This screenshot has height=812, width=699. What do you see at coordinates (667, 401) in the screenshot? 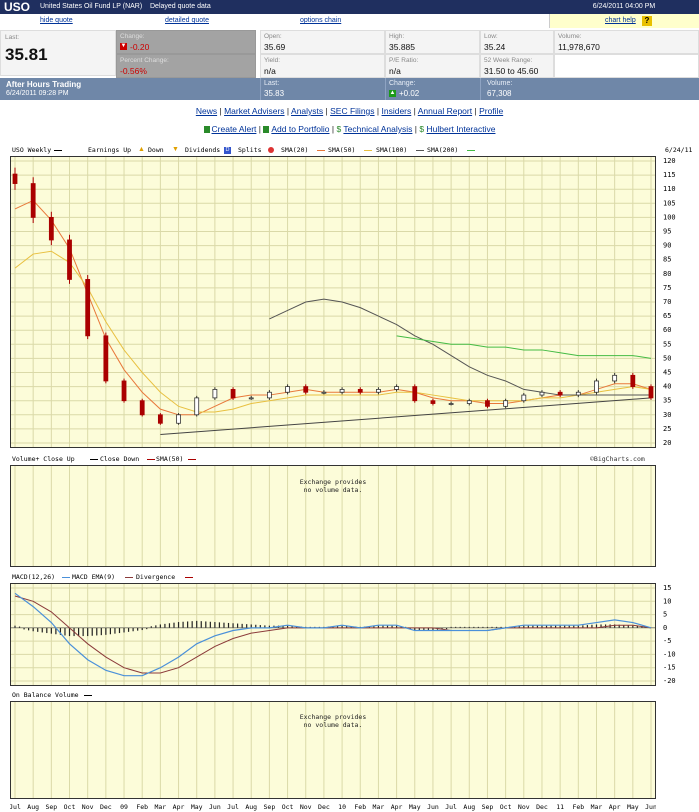
I see `y-tick-label: 35` at bounding box center [667, 401].